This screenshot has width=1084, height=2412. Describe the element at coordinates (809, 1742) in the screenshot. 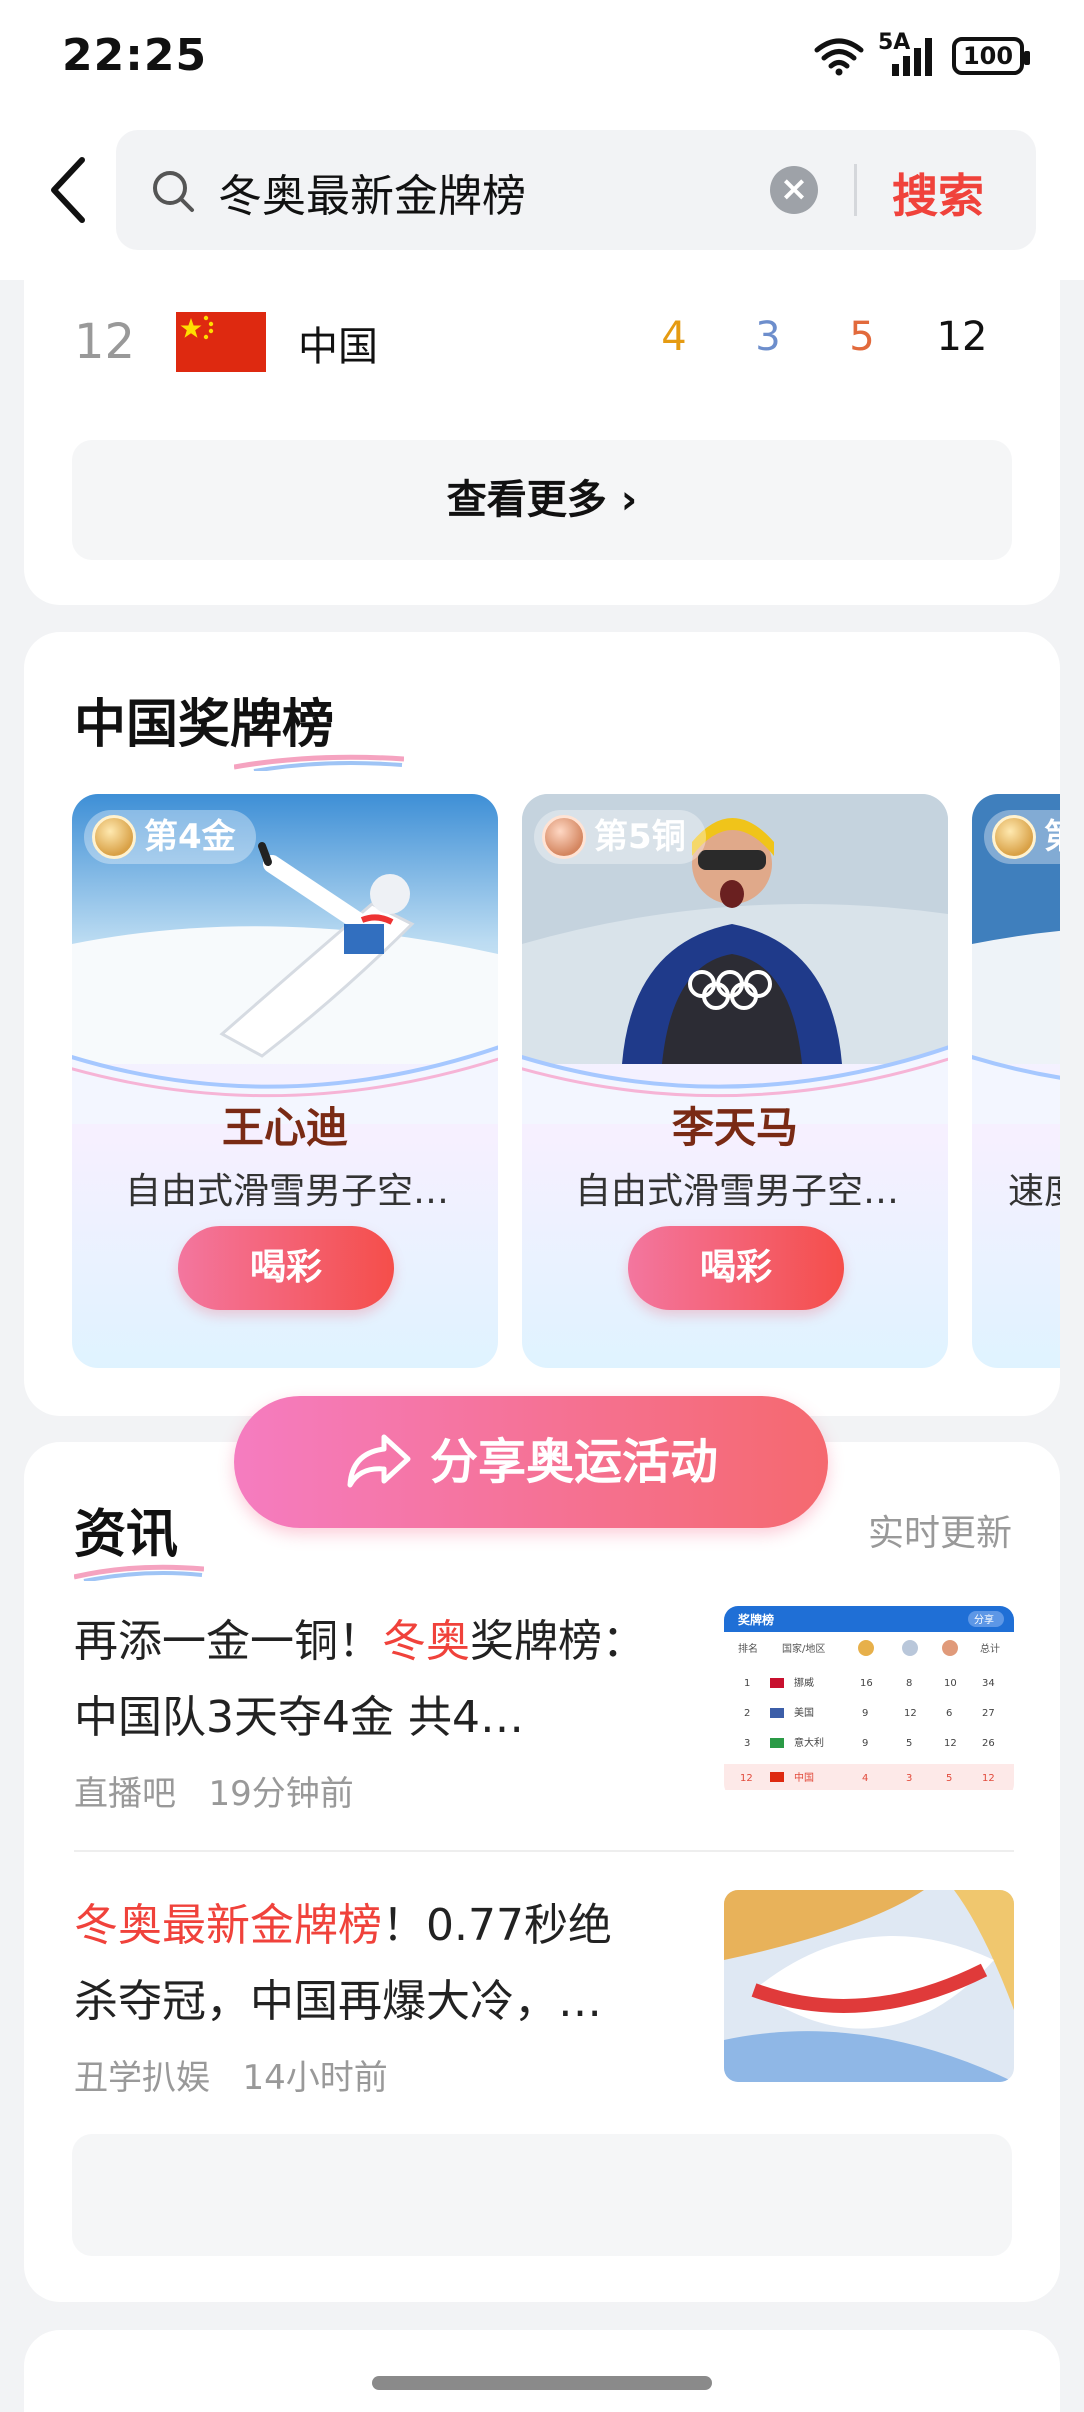

I see `svg-text: 意大利` at that location.